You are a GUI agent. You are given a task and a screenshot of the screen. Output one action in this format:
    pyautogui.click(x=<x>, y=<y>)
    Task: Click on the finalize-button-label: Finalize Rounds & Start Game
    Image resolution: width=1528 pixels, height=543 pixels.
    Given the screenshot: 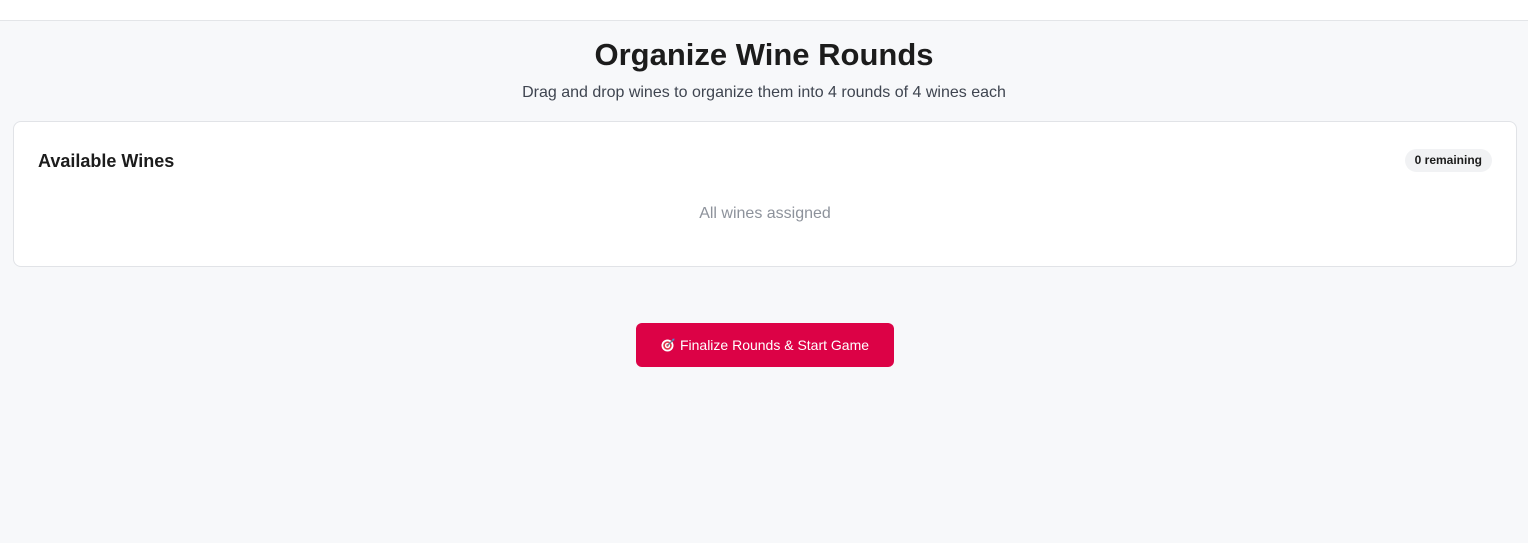 What is the action you would take?
    pyautogui.click(x=774, y=345)
    